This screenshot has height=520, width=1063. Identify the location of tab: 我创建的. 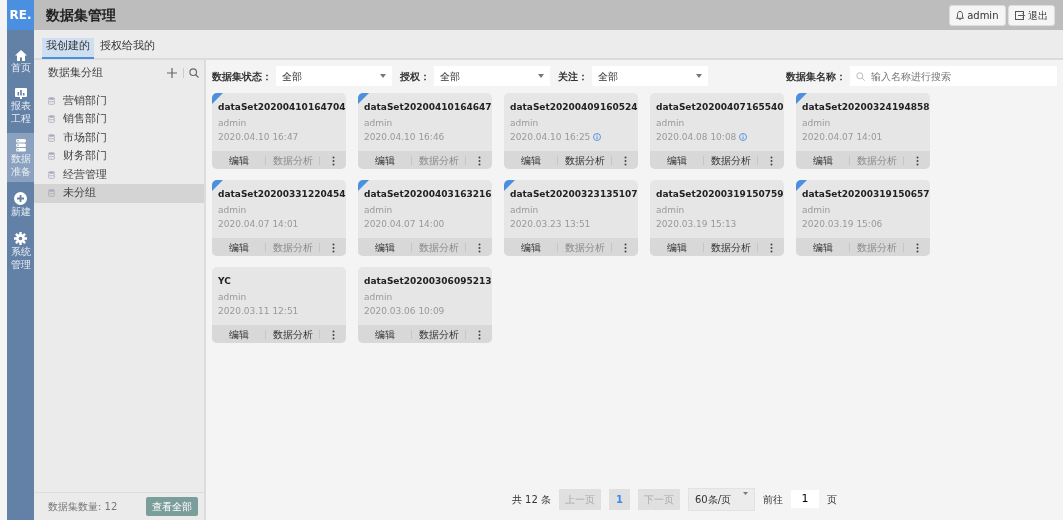
(68, 48).